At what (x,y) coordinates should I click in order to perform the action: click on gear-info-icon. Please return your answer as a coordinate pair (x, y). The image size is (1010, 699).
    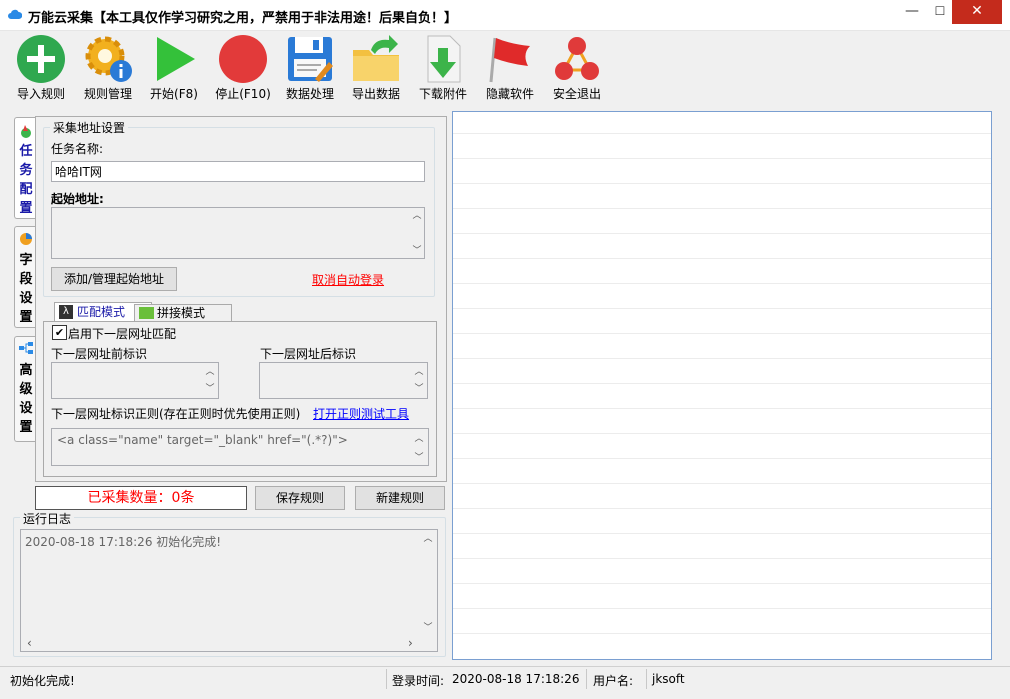
    Looking at the image, I should click on (108, 59).